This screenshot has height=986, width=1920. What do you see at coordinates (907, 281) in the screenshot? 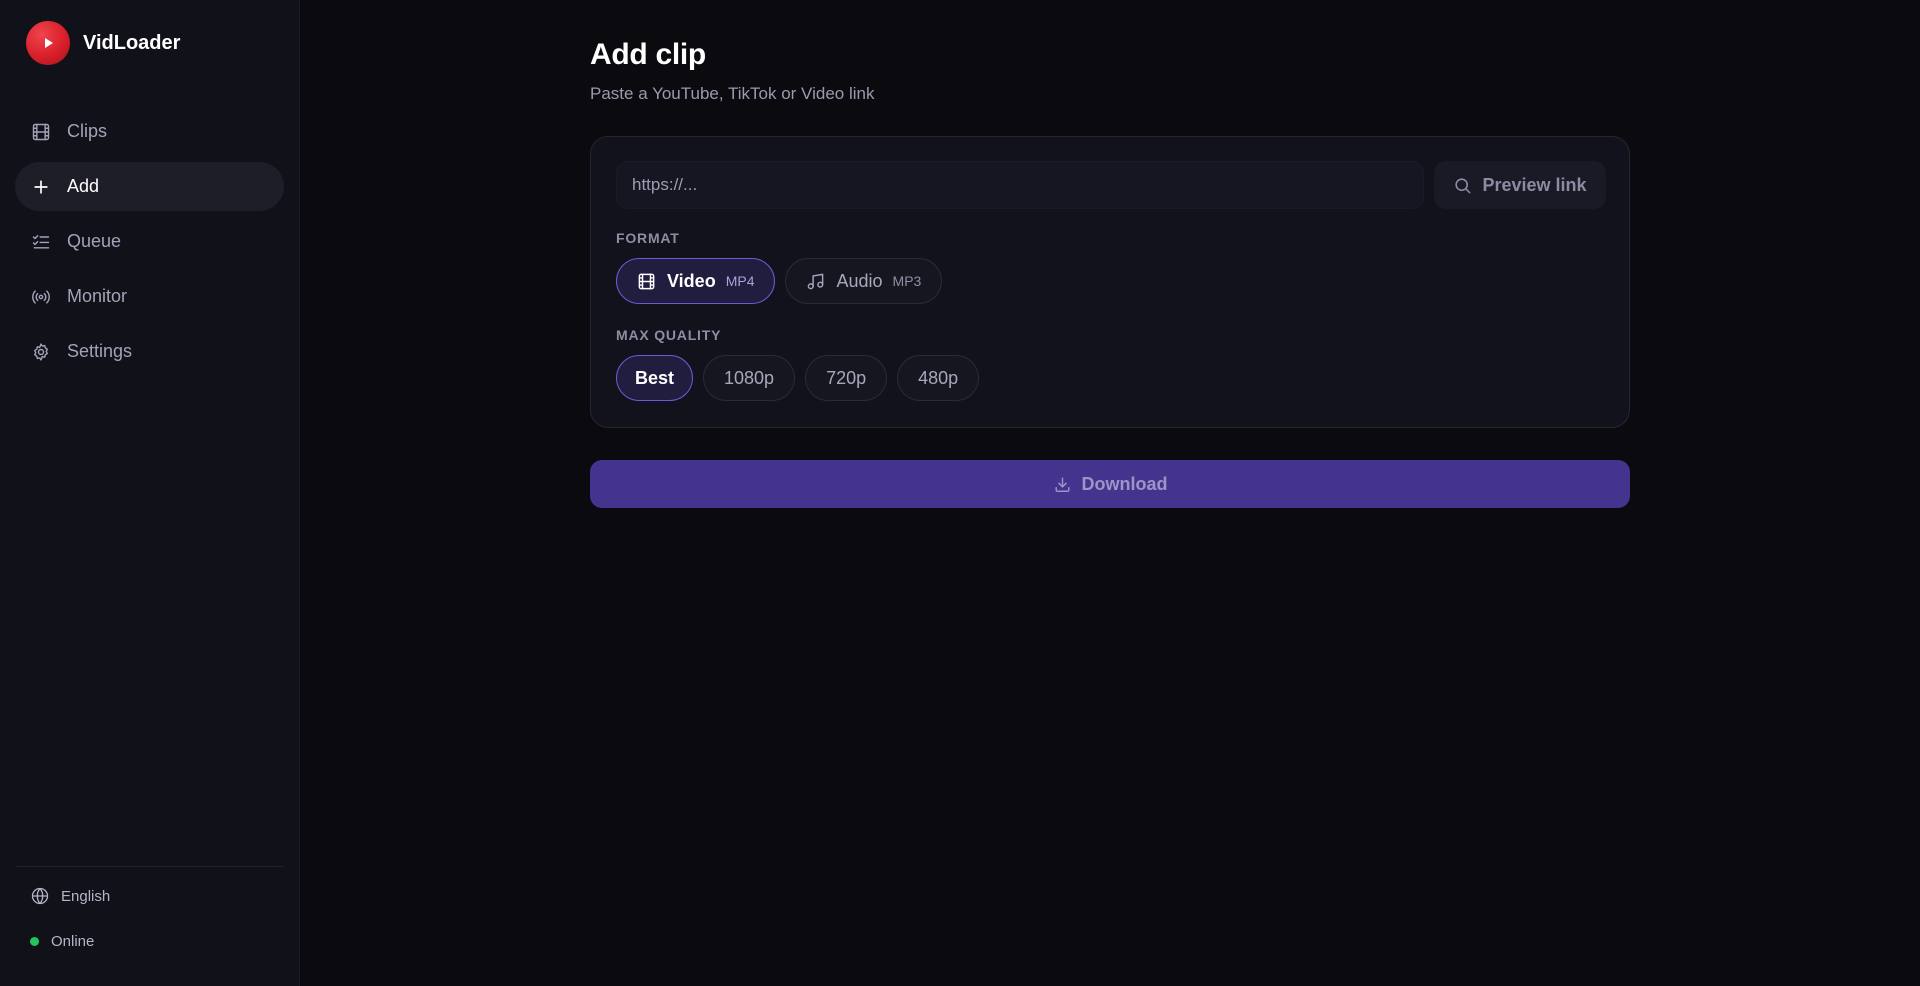
I see `format-option-sub: MP3` at bounding box center [907, 281].